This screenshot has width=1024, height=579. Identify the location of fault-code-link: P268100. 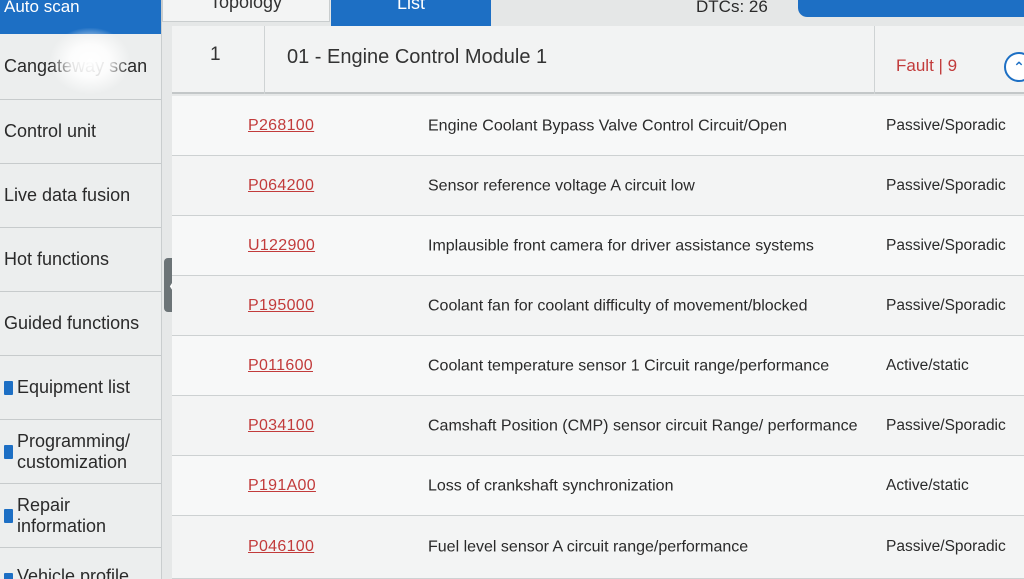
(281, 126).